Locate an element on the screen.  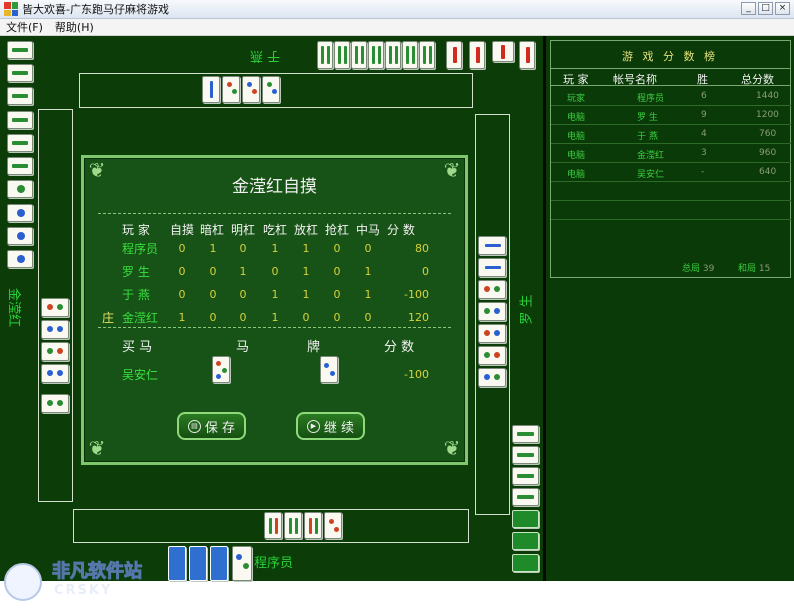
save-icon: ▤ is located at coordinates (194, 426).